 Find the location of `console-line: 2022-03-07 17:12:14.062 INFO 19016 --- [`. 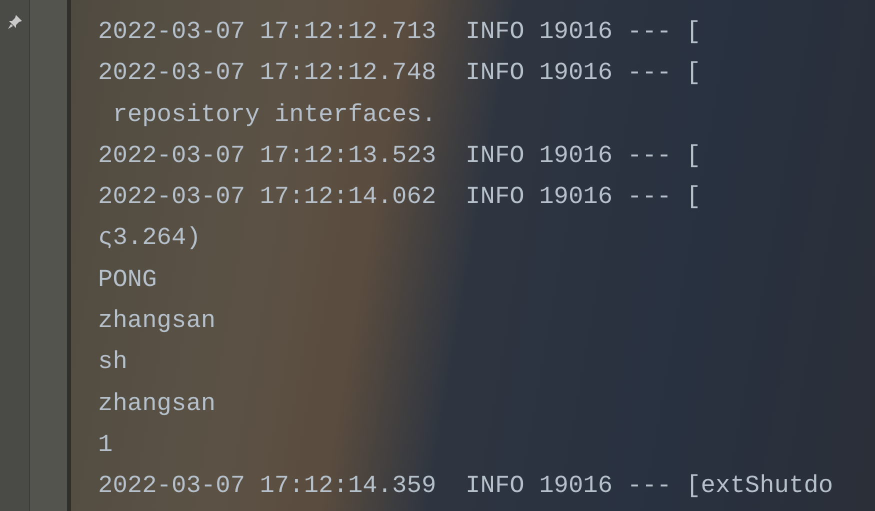

console-line: 2022-03-07 17:12:14.062 INFO 19016 --- [ is located at coordinates (400, 198).